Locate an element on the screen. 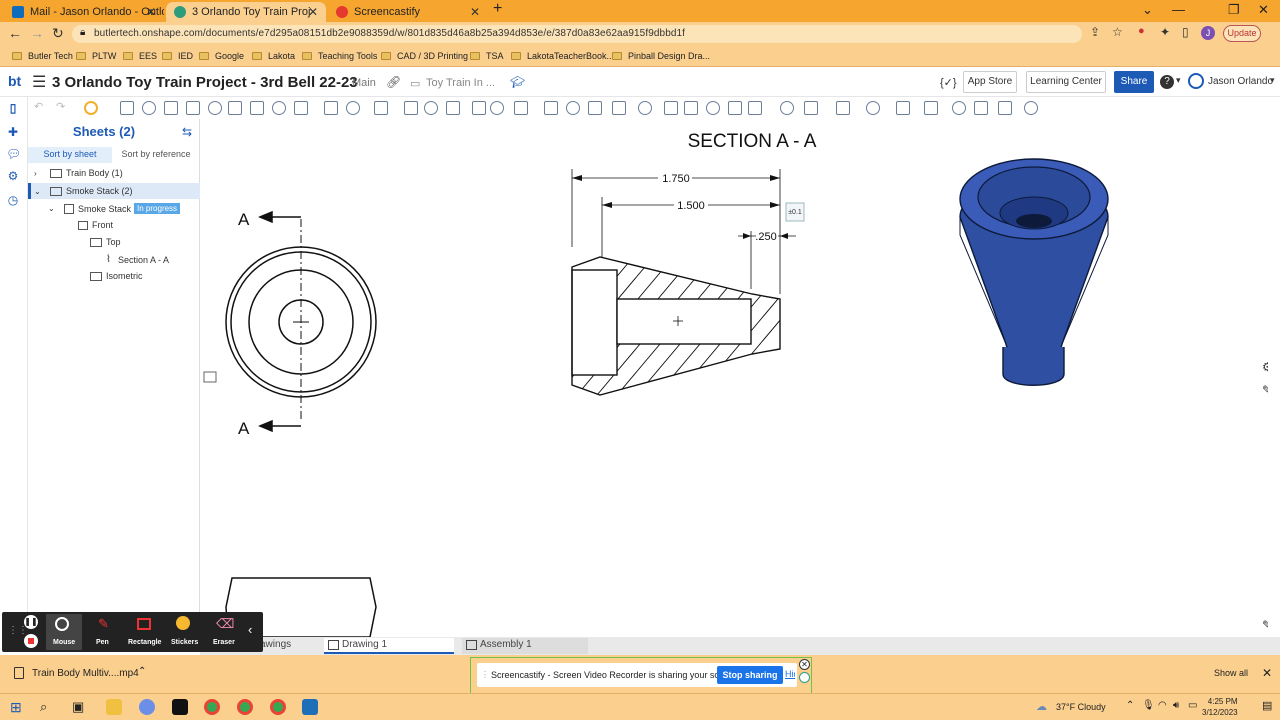 The image size is (1280, 720). app-icon is located at coordinates (147, 707).